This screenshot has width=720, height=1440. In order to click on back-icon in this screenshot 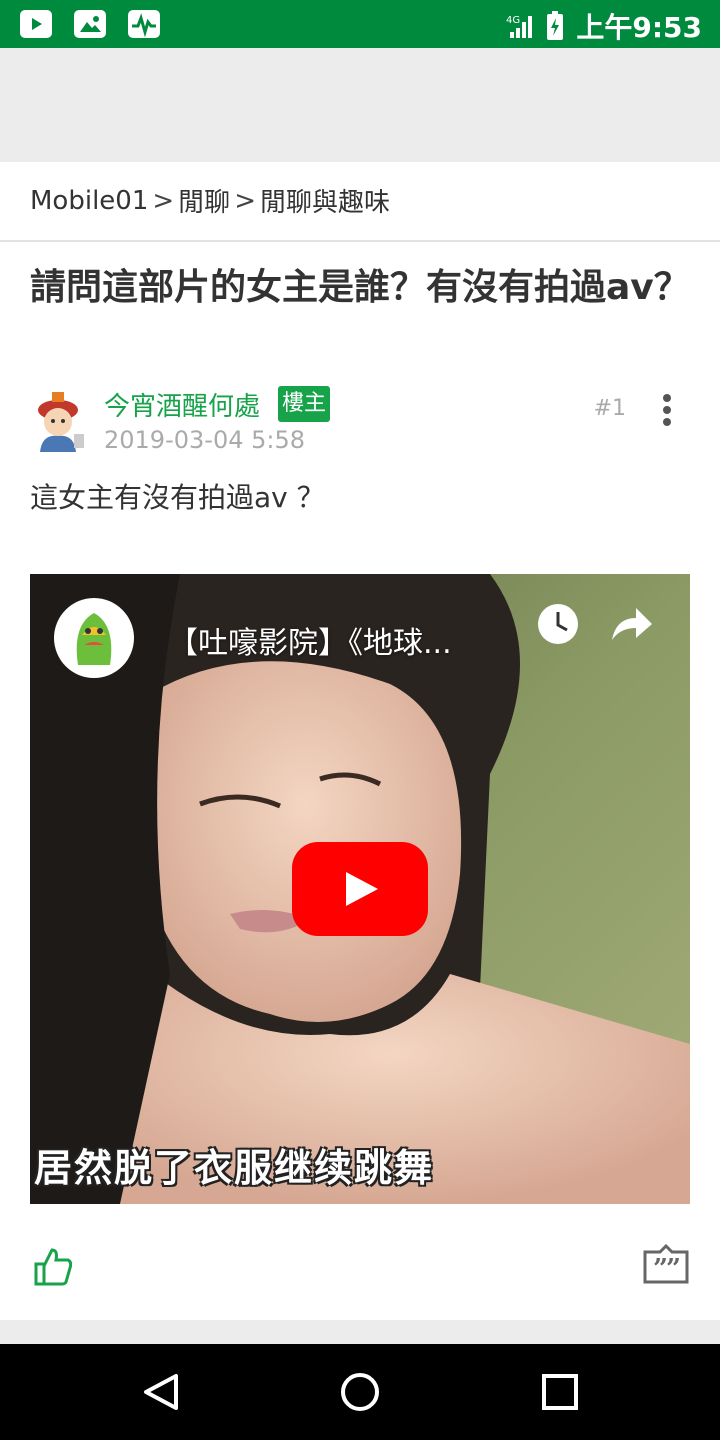, I will do `click(161, 1392)`.